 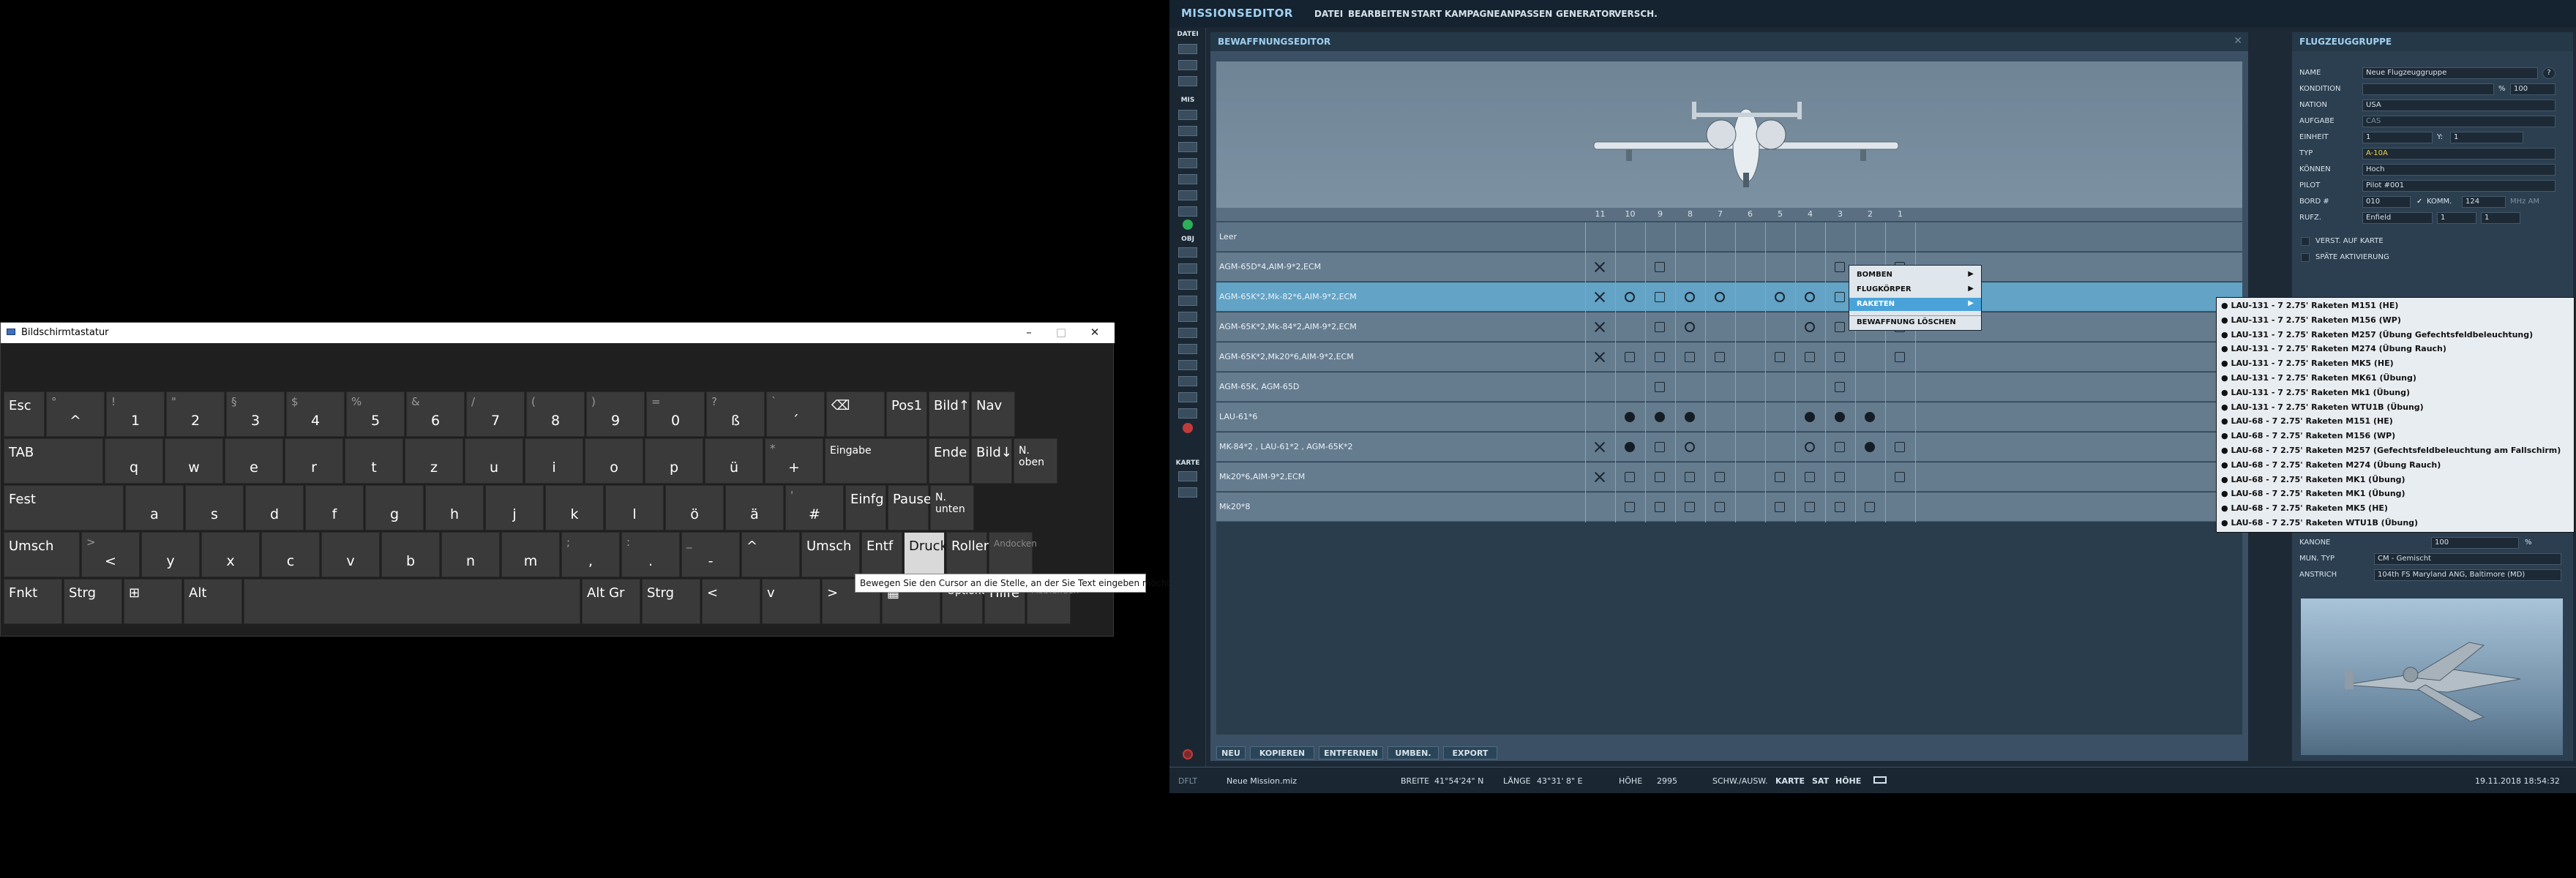 What do you see at coordinates (1586, 14) in the screenshot?
I see `menu-generator: GENERATOR` at bounding box center [1586, 14].